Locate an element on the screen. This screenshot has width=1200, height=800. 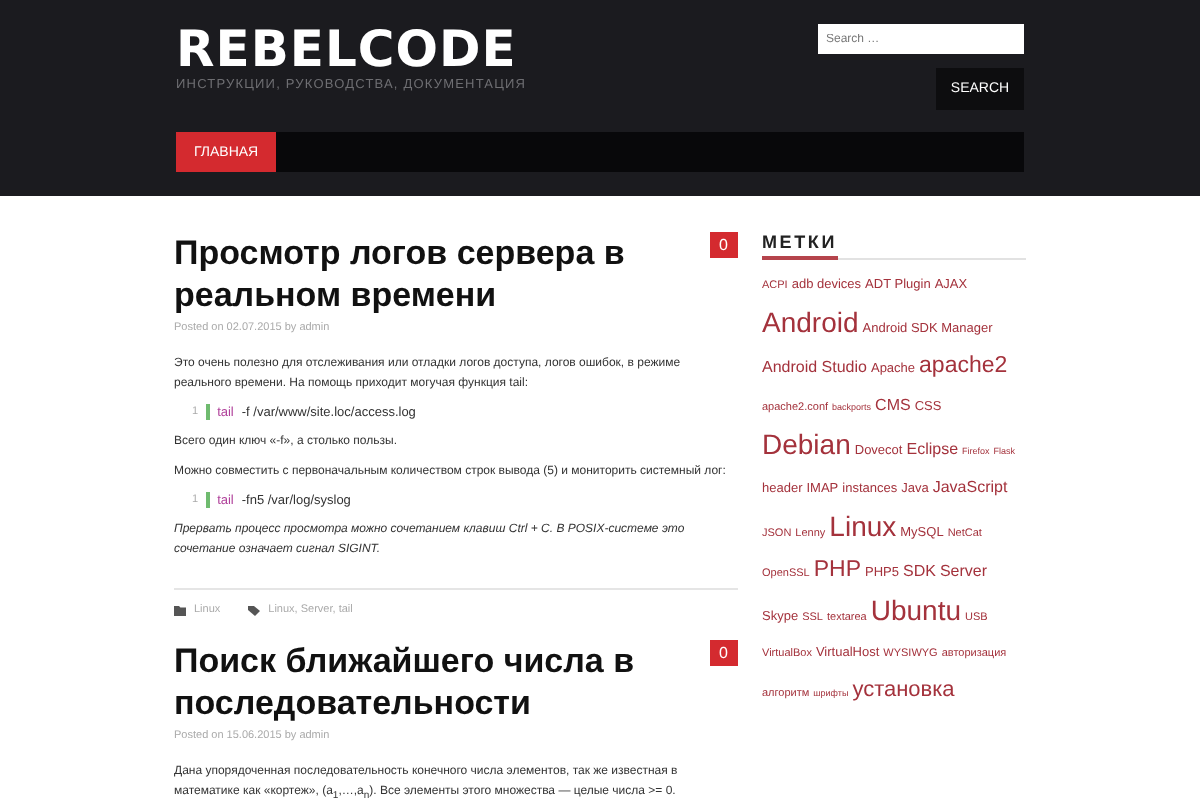
widget-title: МЕТКИ is located at coordinates (799, 242).